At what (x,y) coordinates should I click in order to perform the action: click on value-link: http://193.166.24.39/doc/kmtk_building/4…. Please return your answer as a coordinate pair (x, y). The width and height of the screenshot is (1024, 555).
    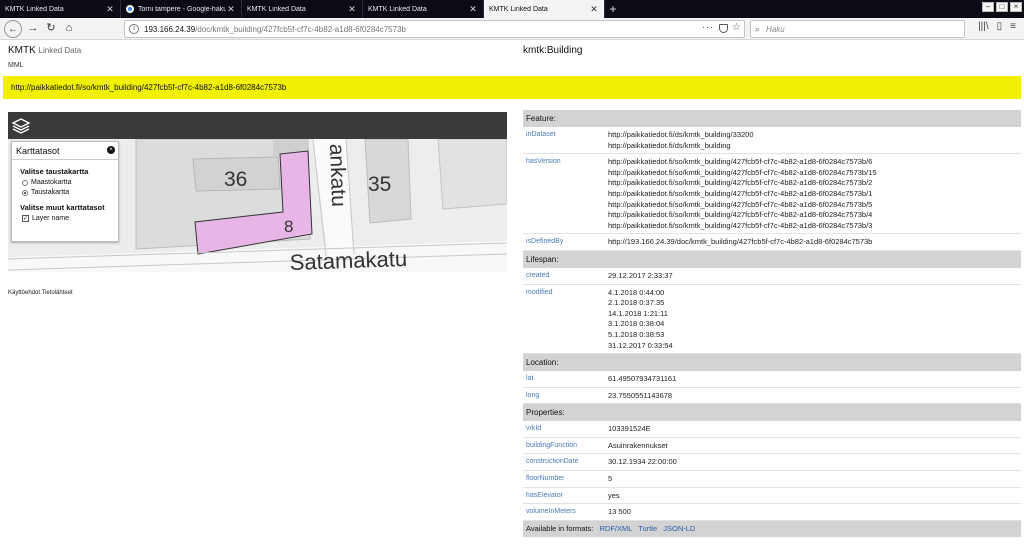
    Looking at the image, I should click on (813, 242).